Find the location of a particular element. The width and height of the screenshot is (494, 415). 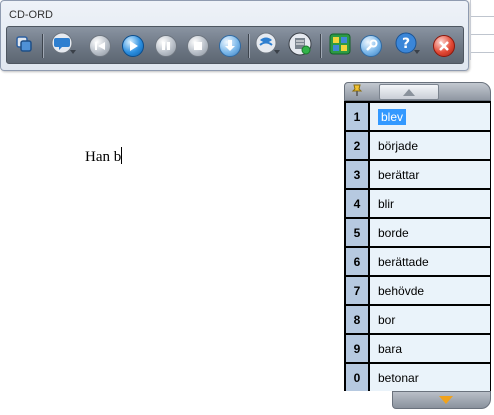

prediction-word: berättade is located at coordinates (430, 261).